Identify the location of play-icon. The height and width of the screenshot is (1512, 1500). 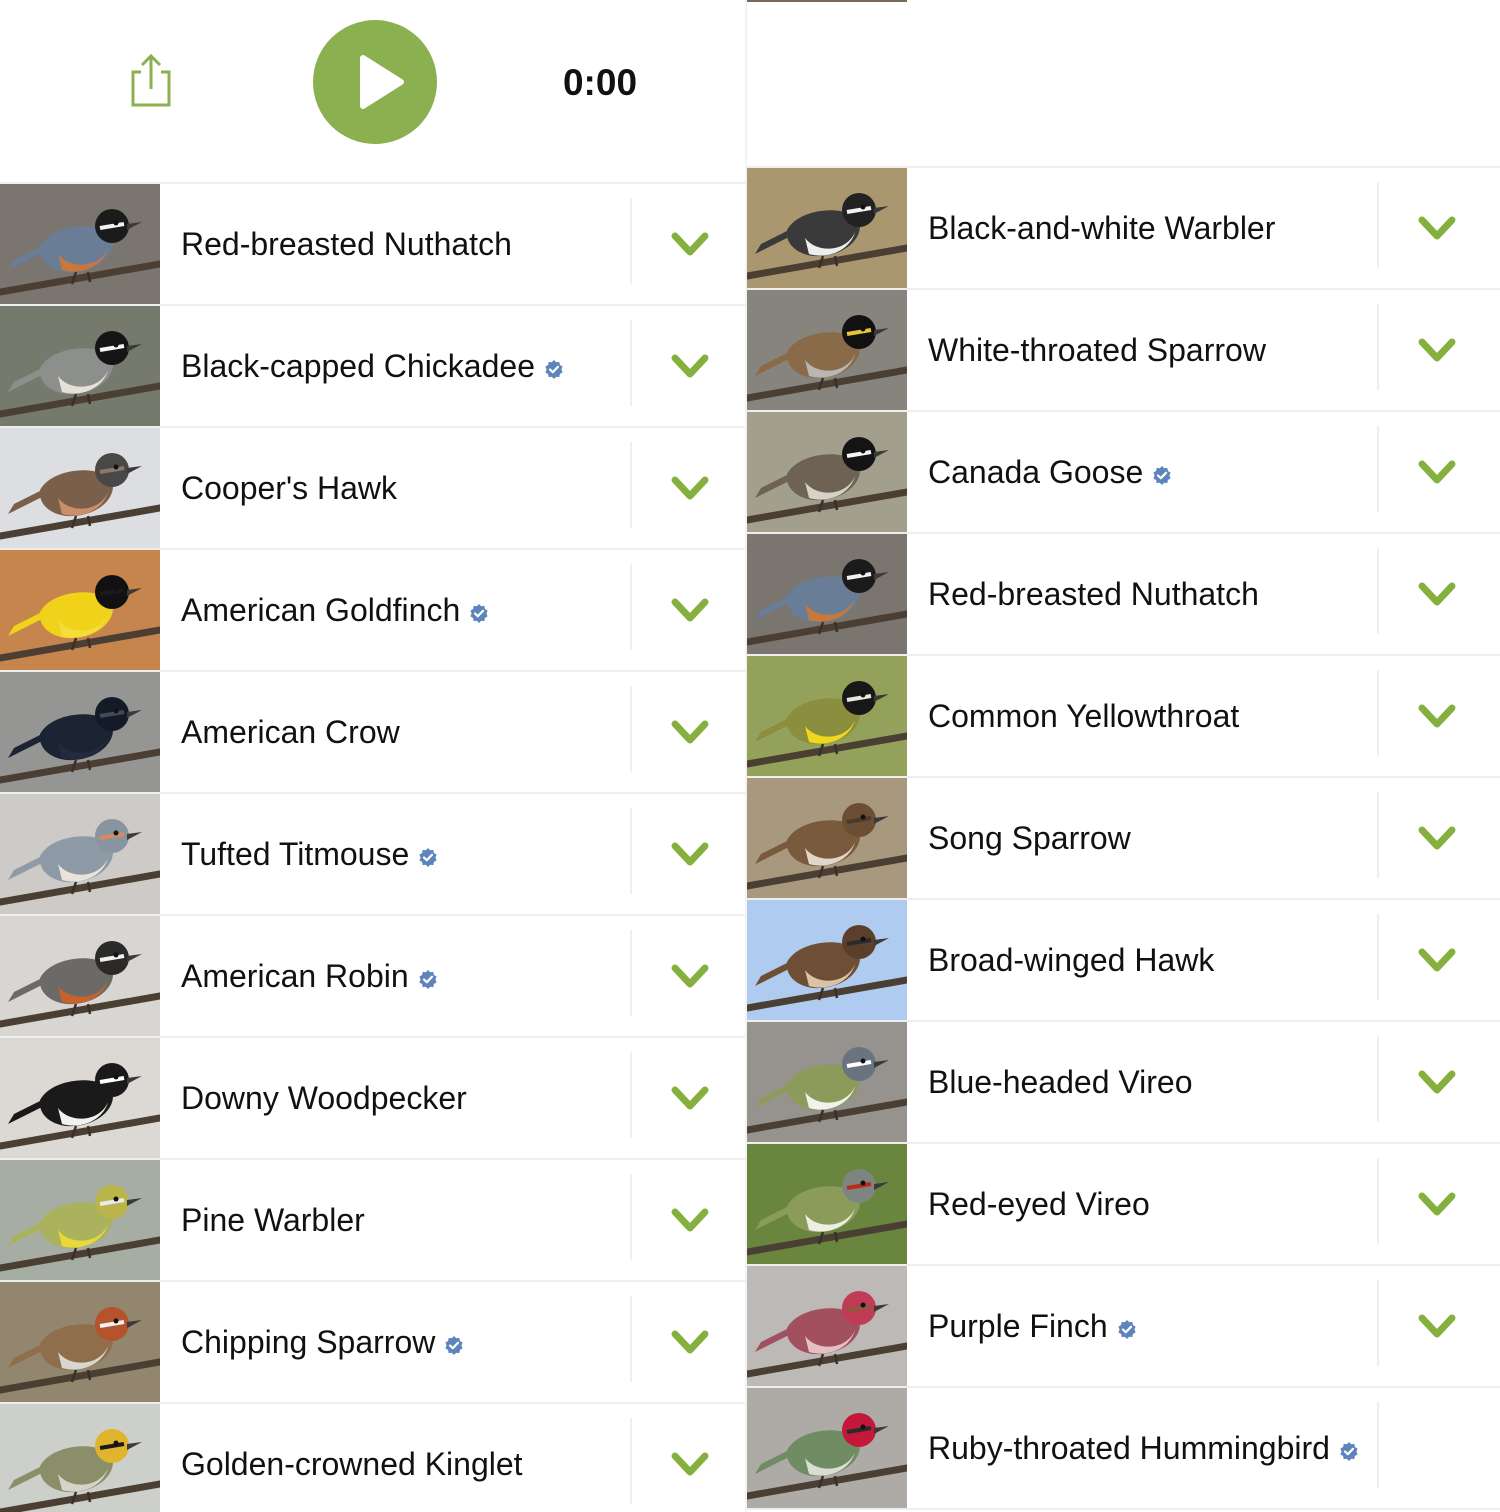
(382, 82).